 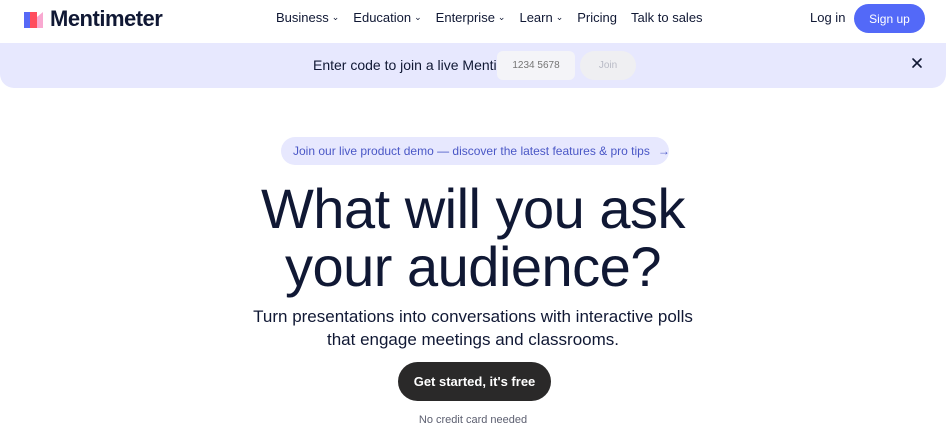 What do you see at coordinates (473, 420) in the screenshot?
I see `no-credit-card-note: No credit card needed` at bounding box center [473, 420].